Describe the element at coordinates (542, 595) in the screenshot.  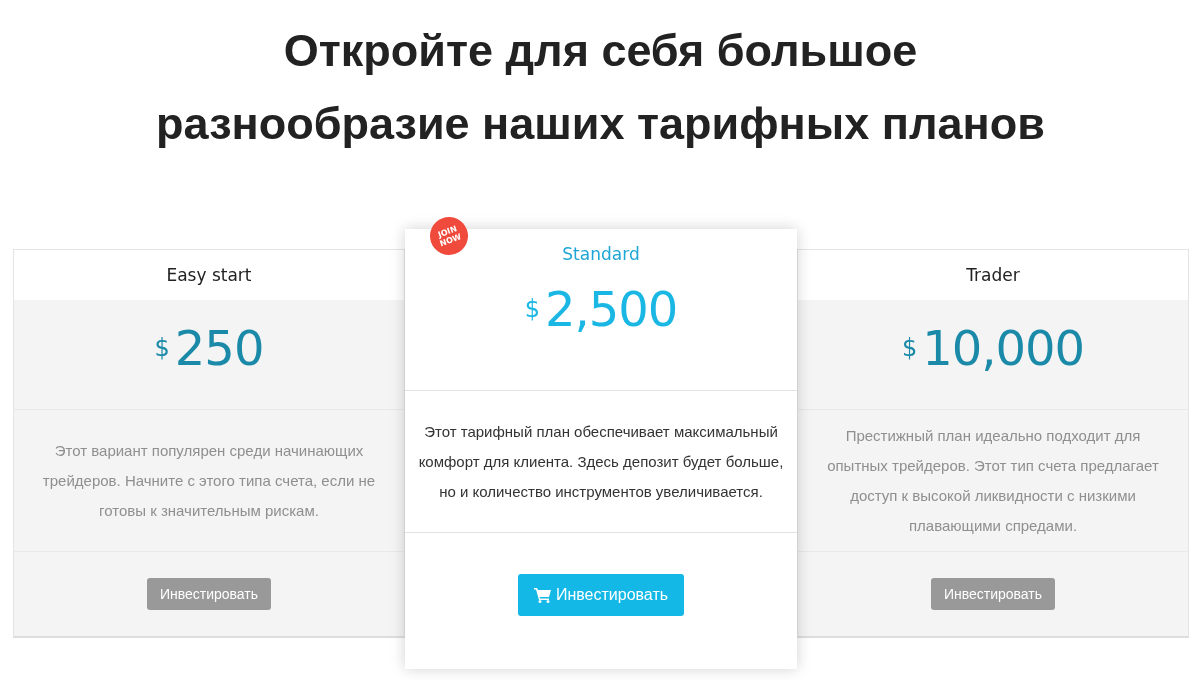
I see `cart-icon` at that location.